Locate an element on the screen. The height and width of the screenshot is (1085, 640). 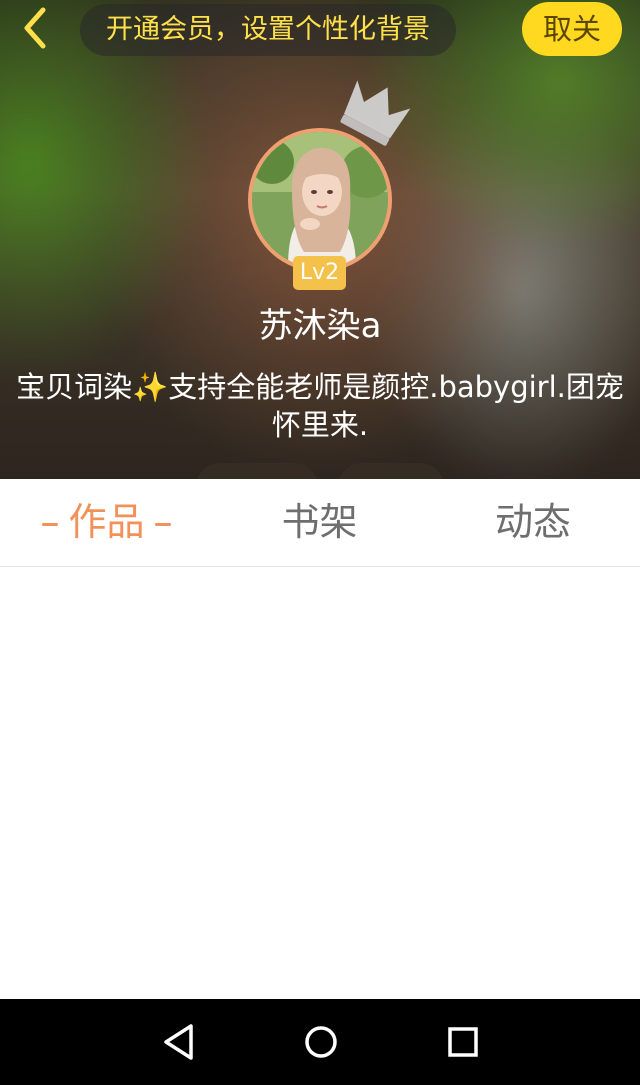
square-recents-icon is located at coordinates (463, 1042).